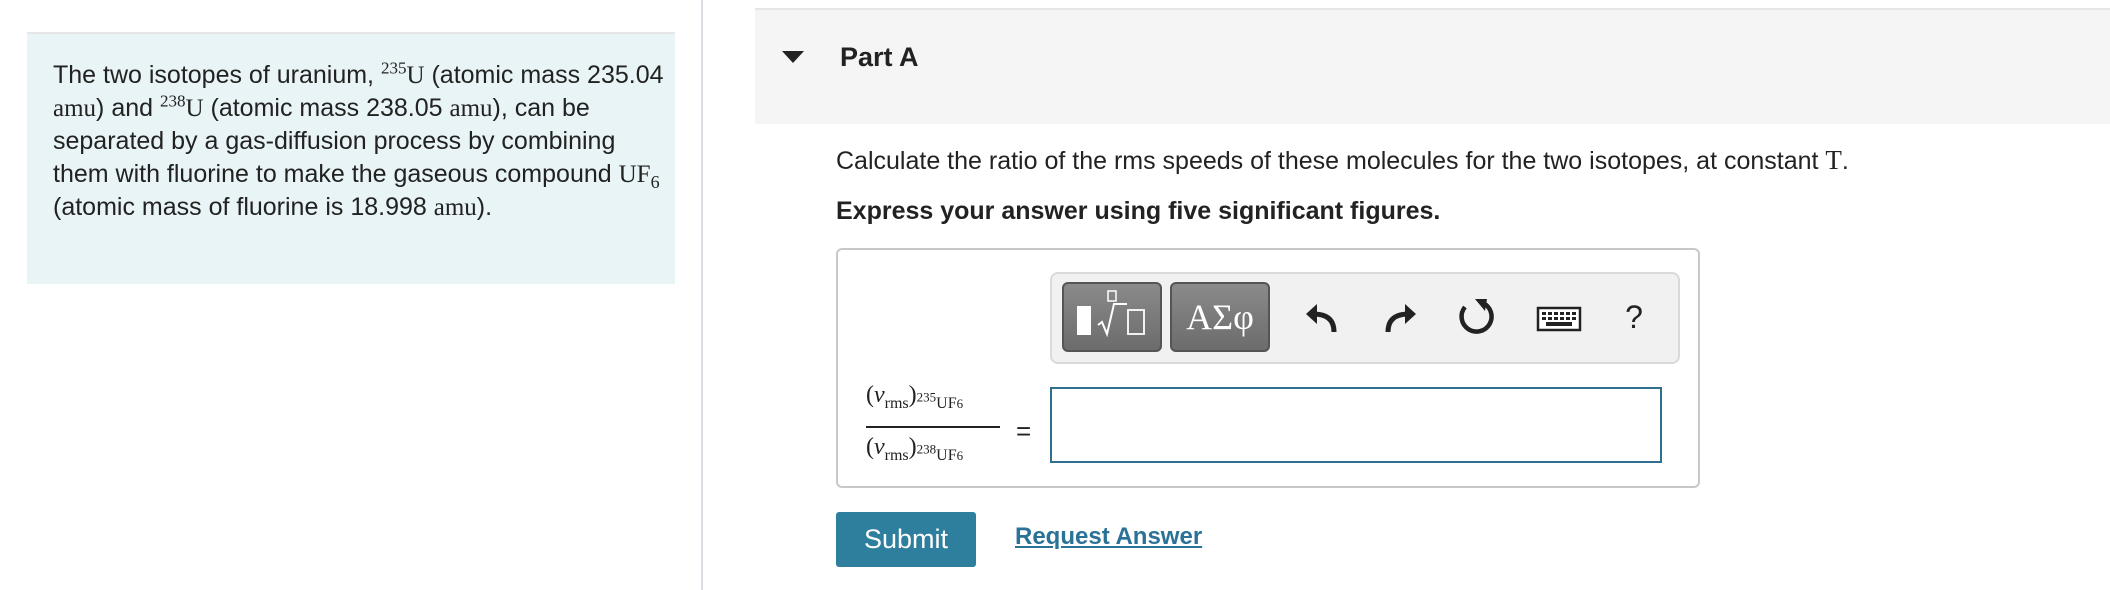  What do you see at coordinates (915, 397) in the screenshot?
I see `ratio-numerator: (vrms)235UF6` at bounding box center [915, 397].